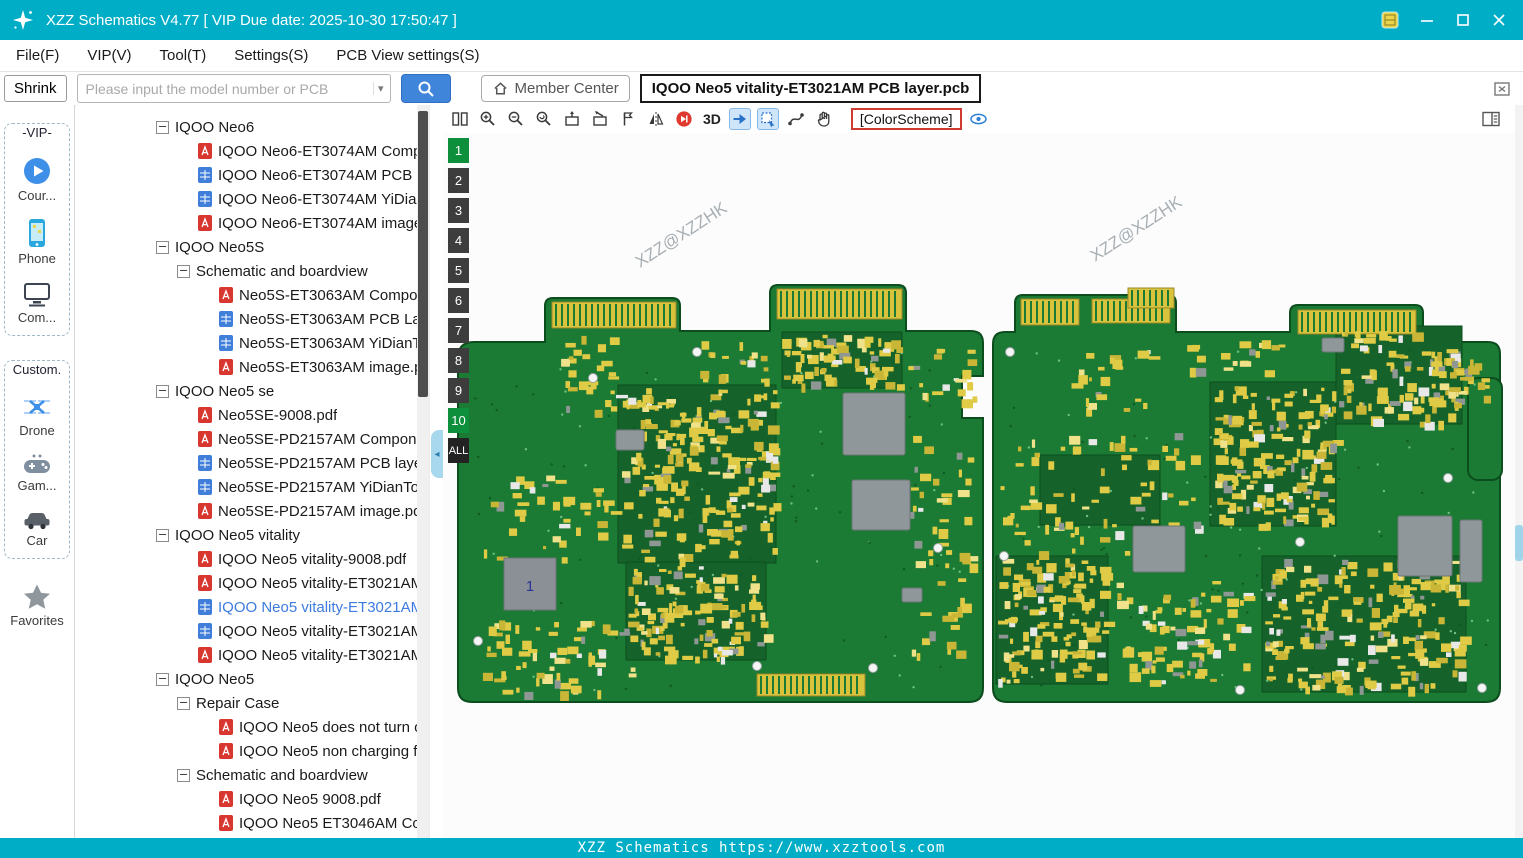  I want to click on tree-item: IQOO Neo5 vitality-9008.pdf, so click(246, 559).